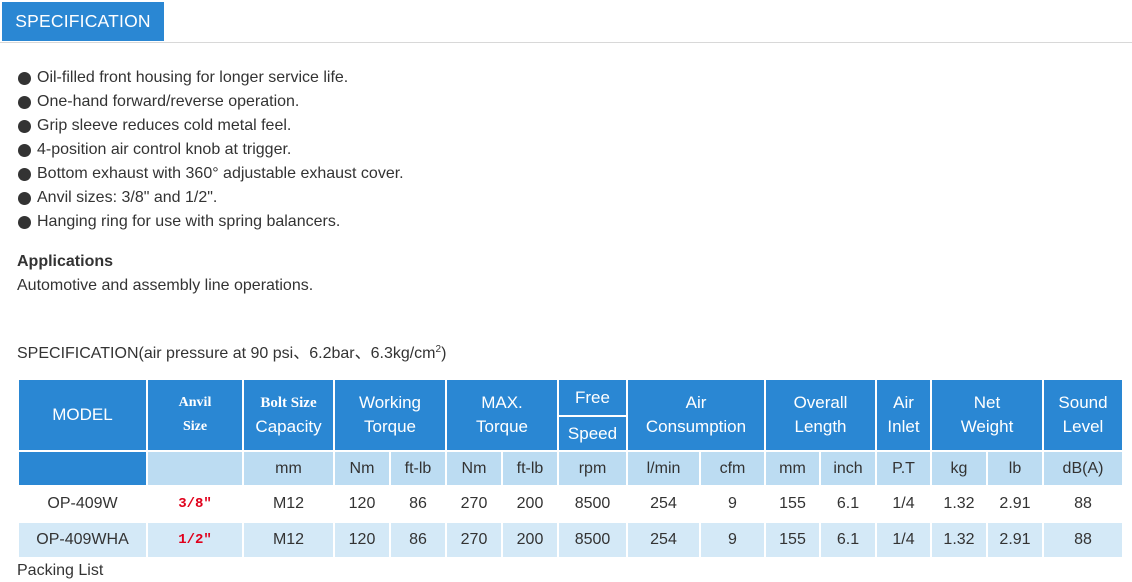  What do you see at coordinates (502, 426) in the screenshot?
I see `header-max-line2: Torque` at bounding box center [502, 426].